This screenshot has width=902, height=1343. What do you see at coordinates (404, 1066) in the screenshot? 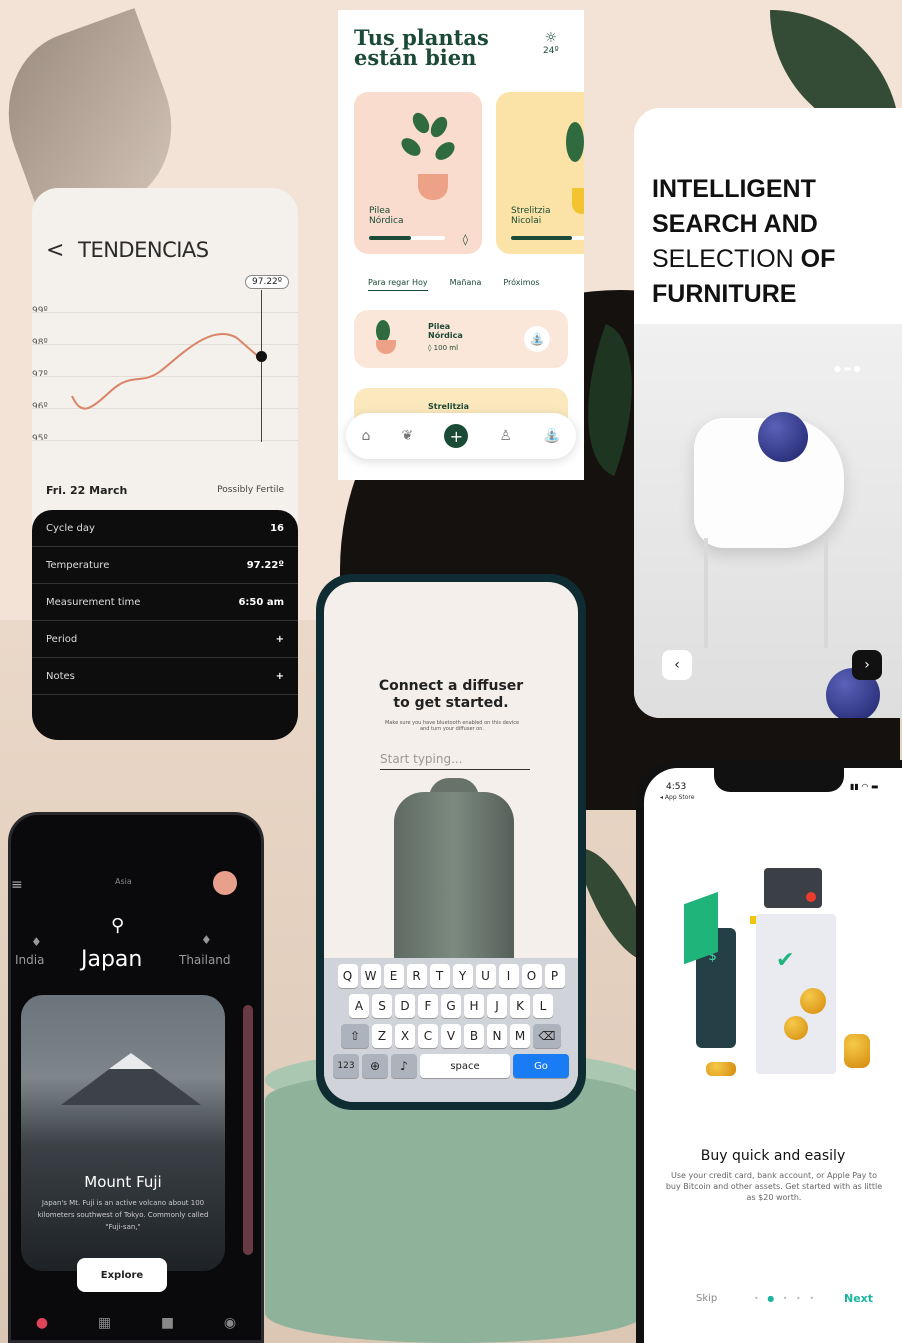
I see `microphone-icon: ♪` at bounding box center [404, 1066].